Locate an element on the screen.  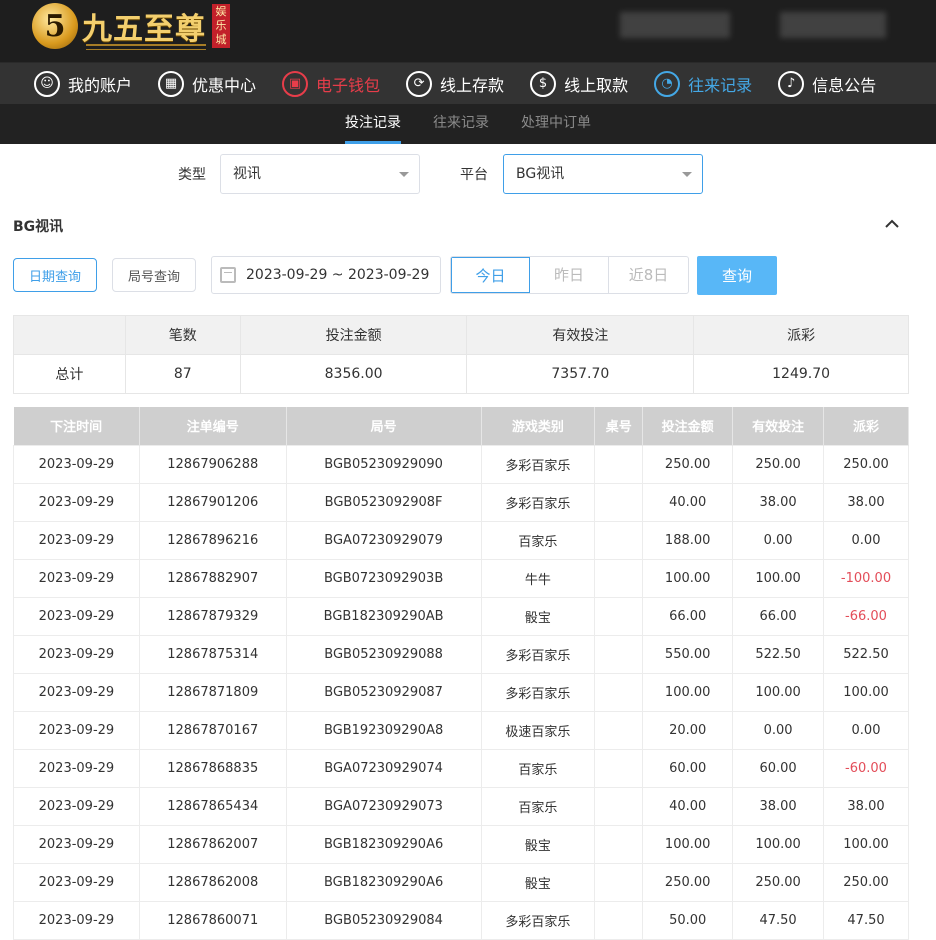
brand-logo: 5 九五至尊 娱乐城 is located at coordinates (131, 26).